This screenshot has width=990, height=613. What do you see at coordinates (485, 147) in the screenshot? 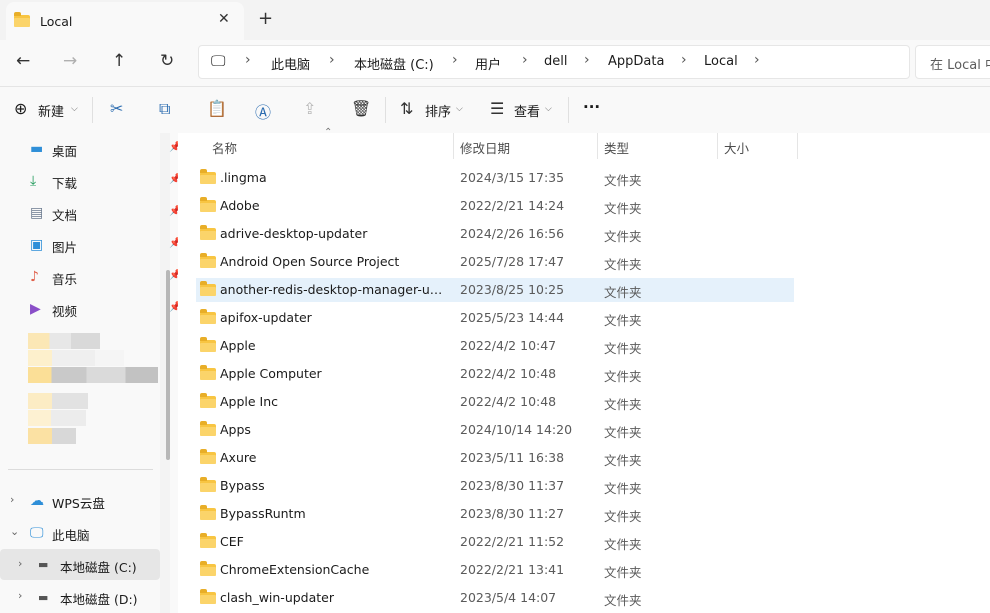
I see `column-header-date: 修改日期` at bounding box center [485, 147].